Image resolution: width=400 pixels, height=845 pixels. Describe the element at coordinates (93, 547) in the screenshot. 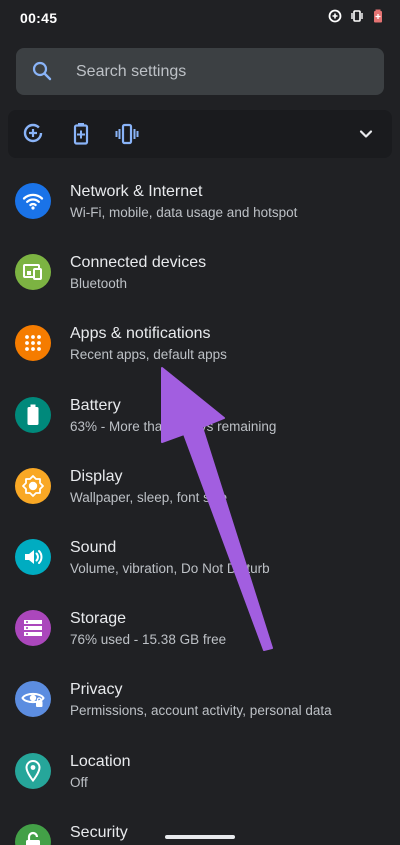

I see `settings-item-title: Sound` at that location.